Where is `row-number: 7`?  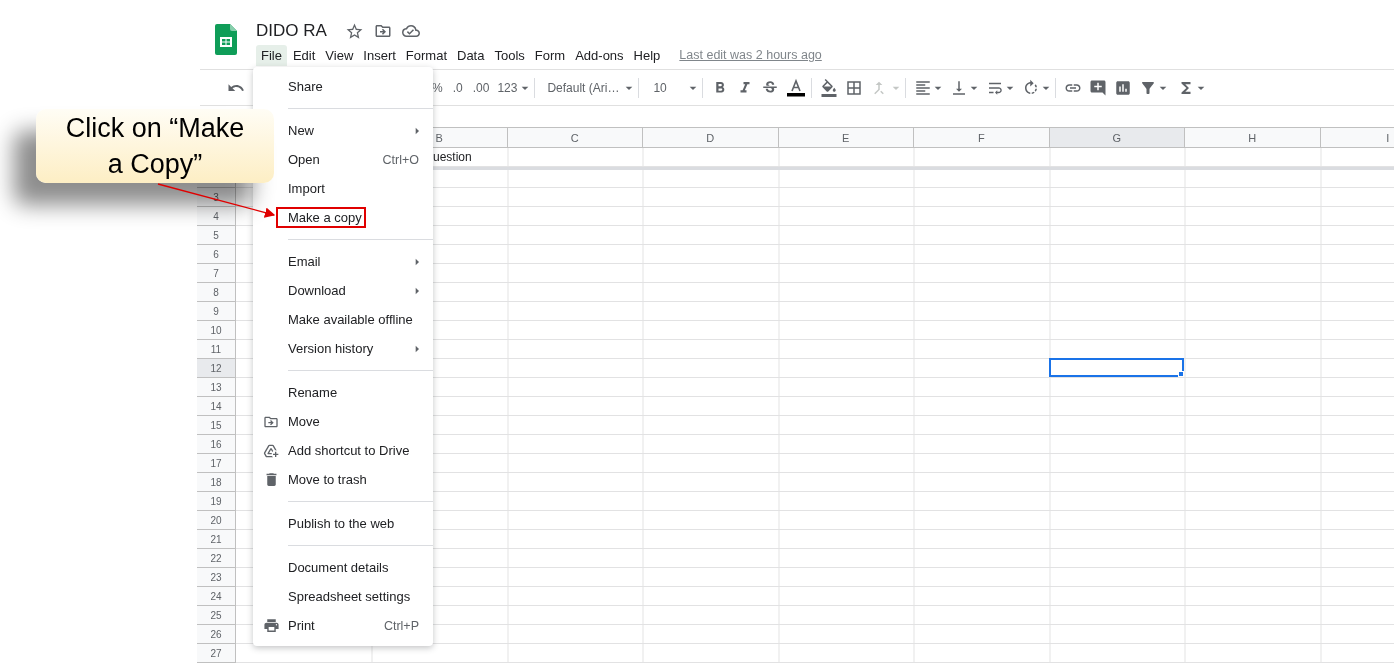
row-number: 7 is located at coordinates (216, 273).